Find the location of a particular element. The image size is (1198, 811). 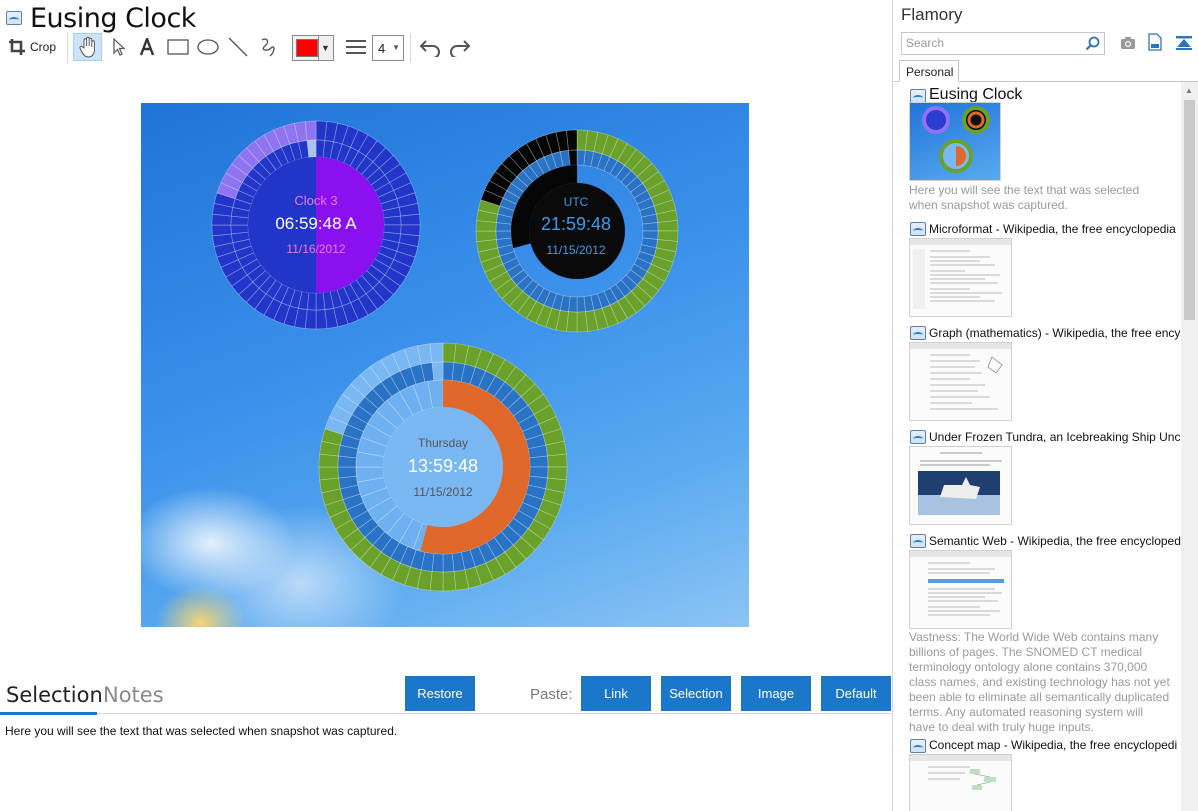

paste-label: Paste: is located at coordinates (551, 694).